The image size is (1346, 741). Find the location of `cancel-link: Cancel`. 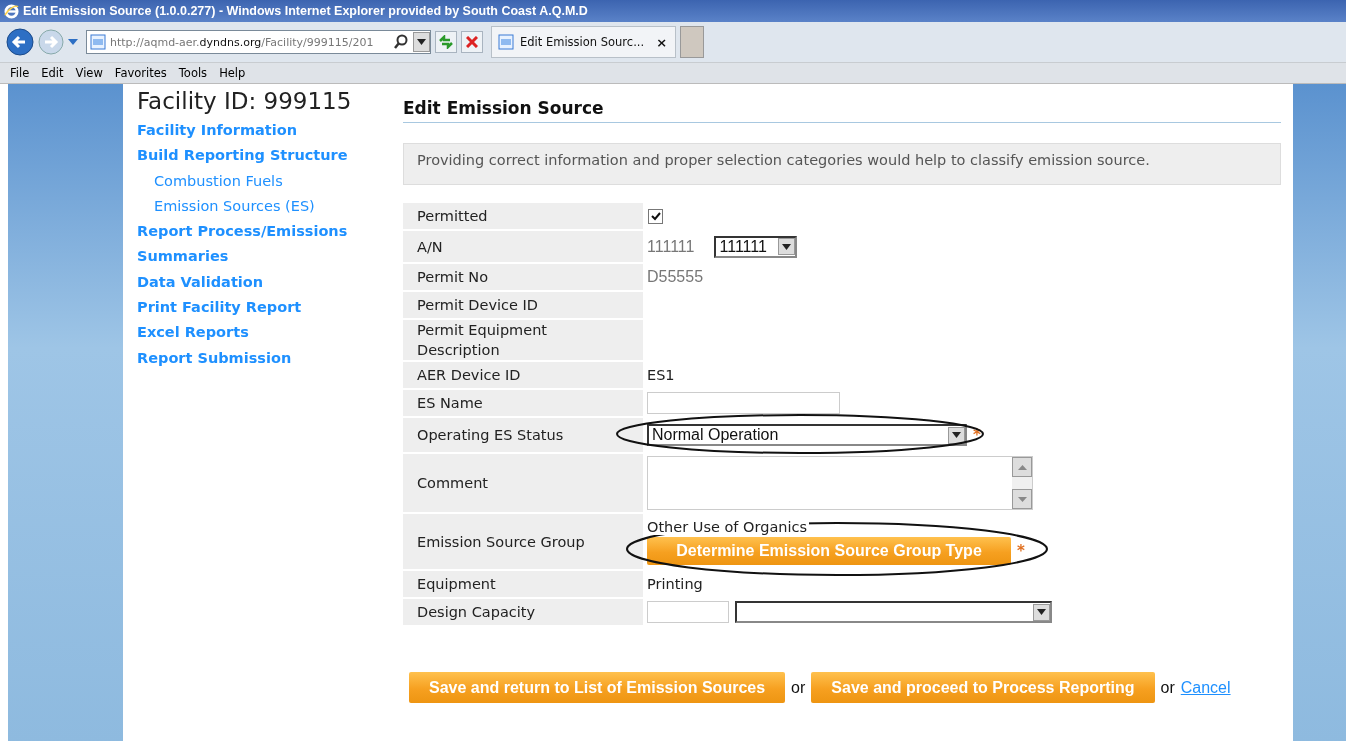

cancel-link: Cancel is located at coordinates (1205, 687).